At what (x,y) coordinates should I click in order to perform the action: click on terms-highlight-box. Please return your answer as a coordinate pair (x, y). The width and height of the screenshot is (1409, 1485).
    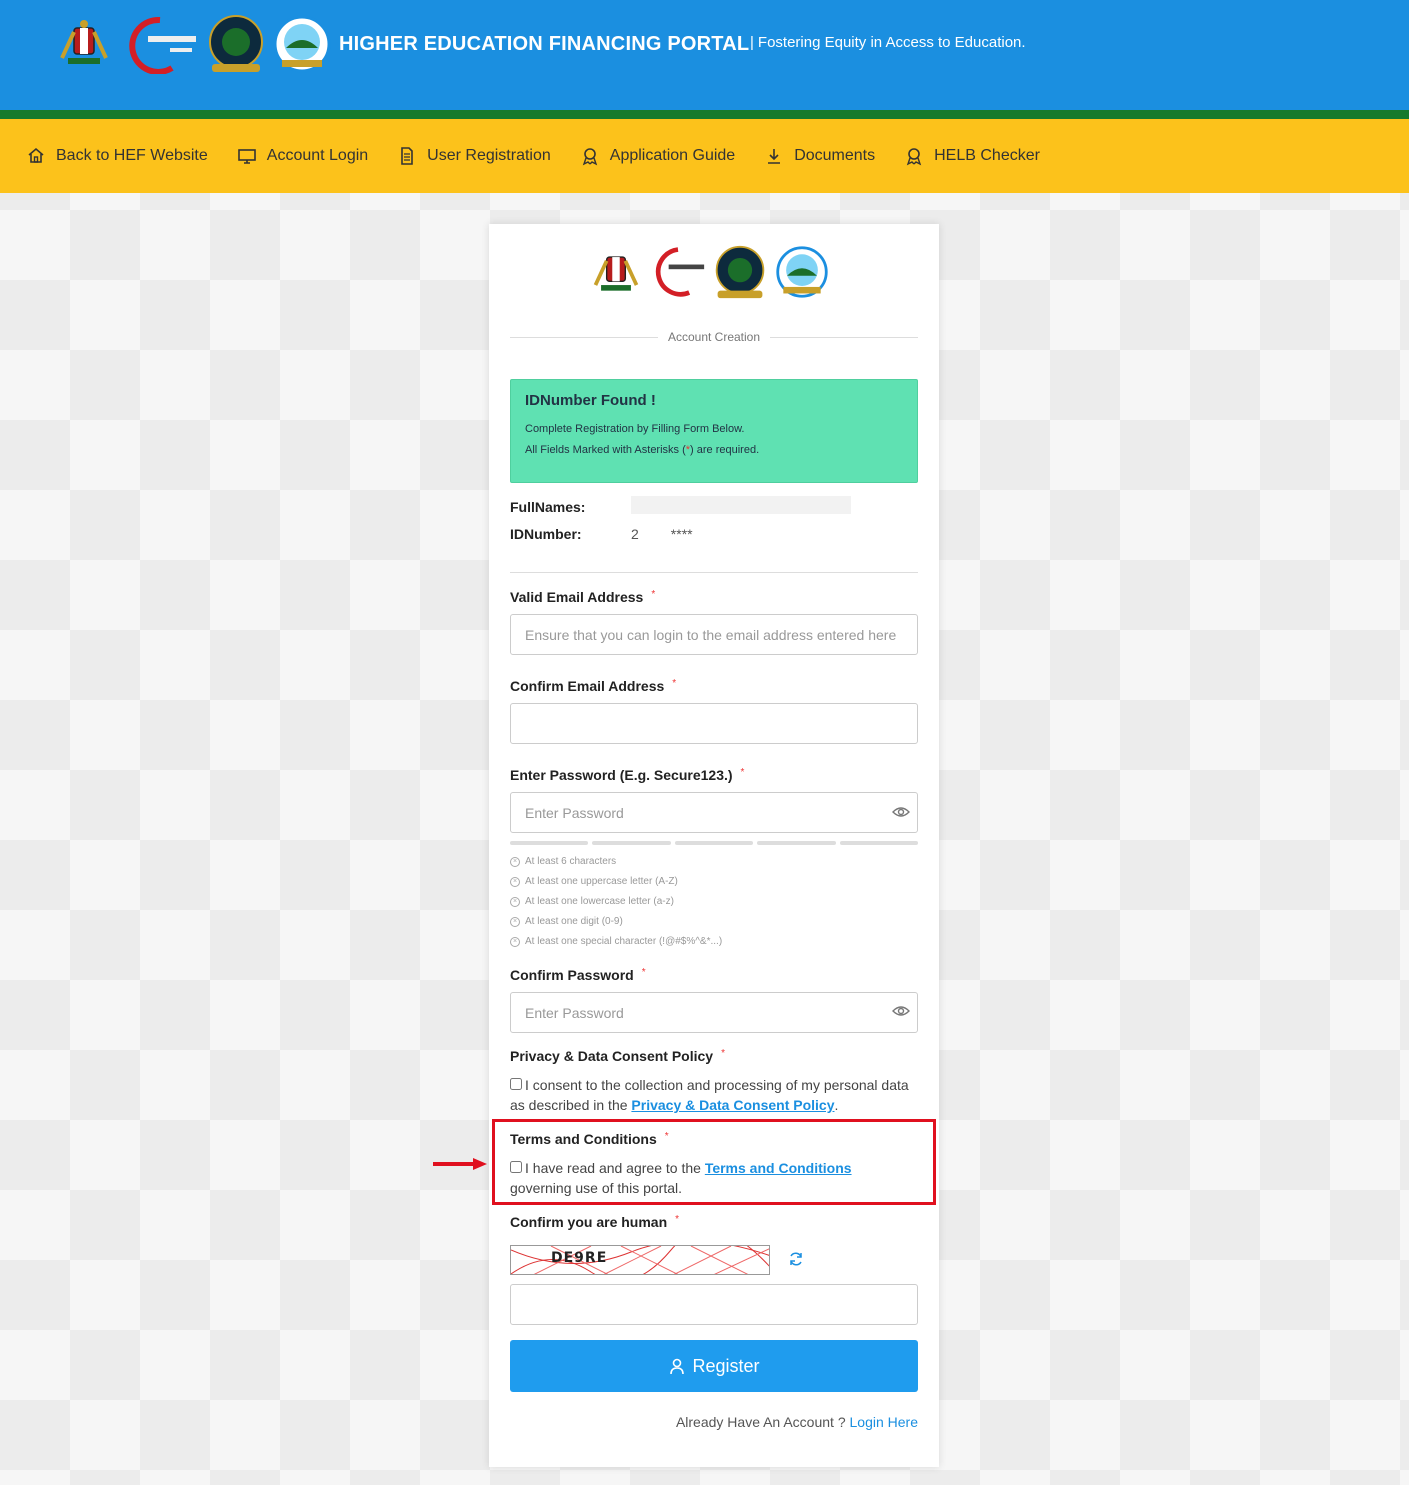
    Looking at the image, I should click on (714, 1162).